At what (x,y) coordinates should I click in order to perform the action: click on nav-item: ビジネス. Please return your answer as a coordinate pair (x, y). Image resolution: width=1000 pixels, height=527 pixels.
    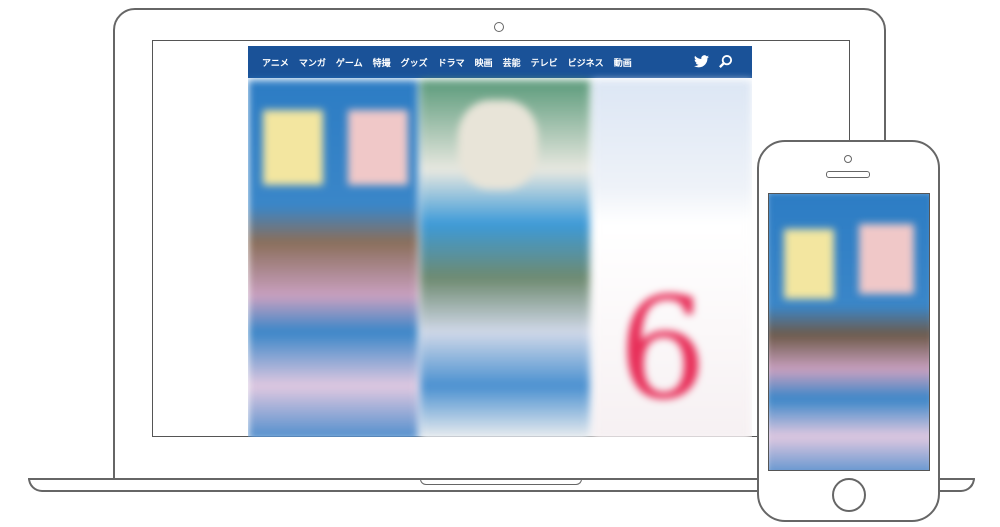
    Looking at the image, I should click on (586, 62).